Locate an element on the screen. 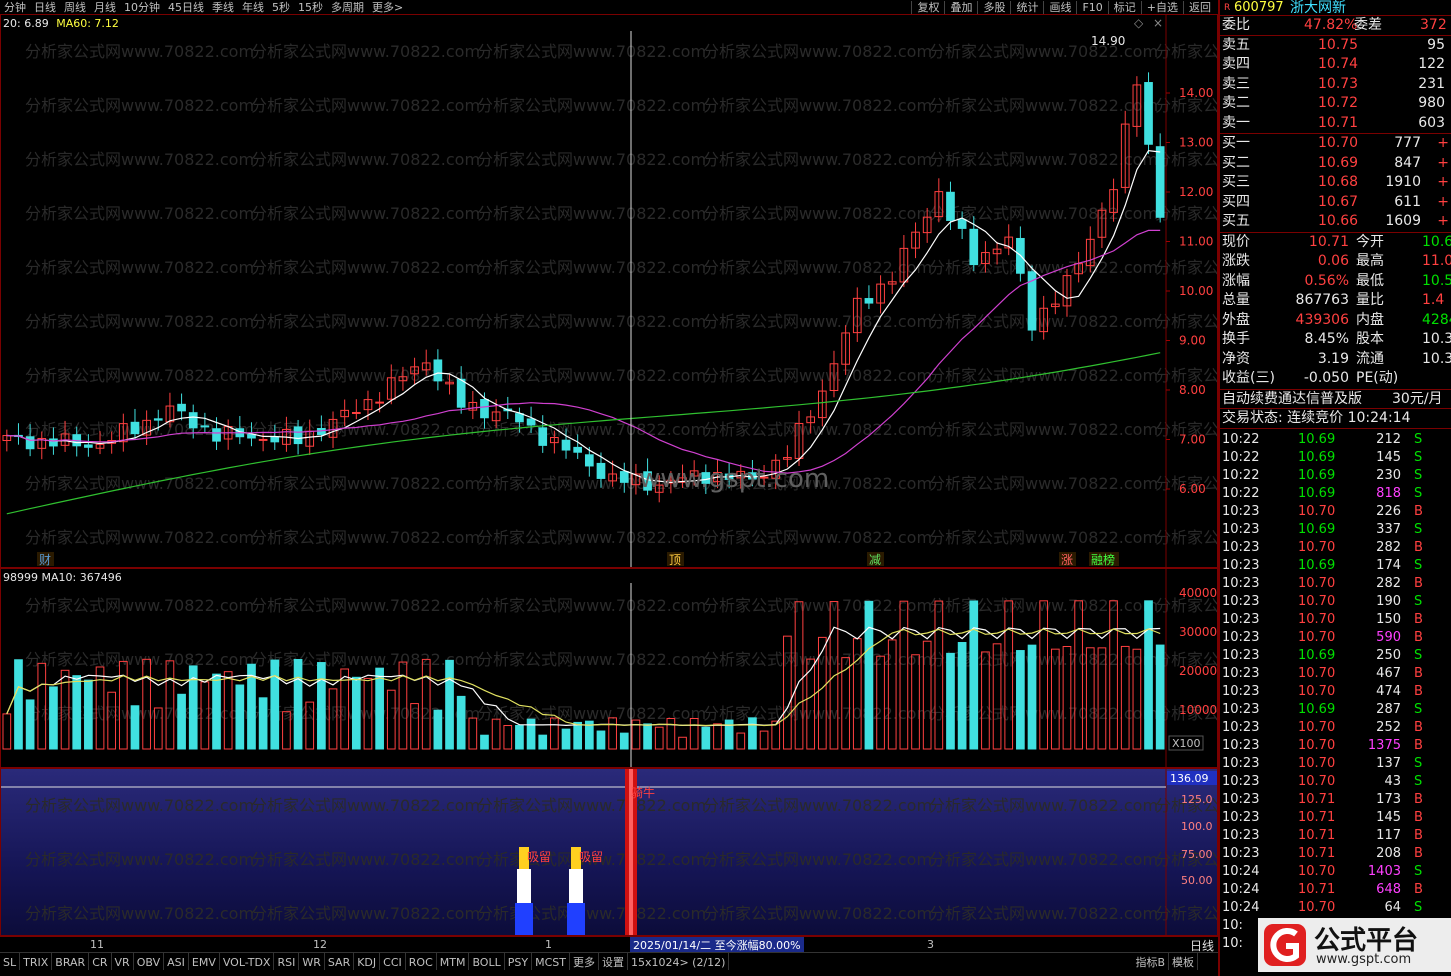 The height and width of the screenshot is (976, 1451). stat-row-4: 外盘 439306 内盘 42845 is located at coordinates (1335, 321).